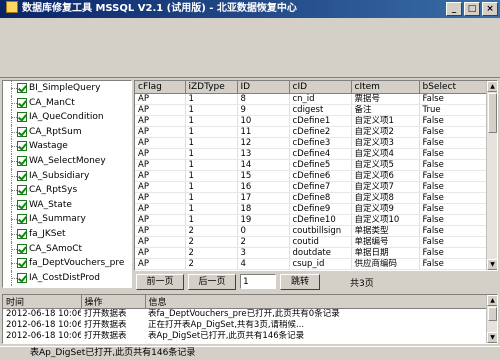  What do you see at coordinates (263, 220) in the screenshot?
I see `table-cell: 19` at bounding box center [263, 220].